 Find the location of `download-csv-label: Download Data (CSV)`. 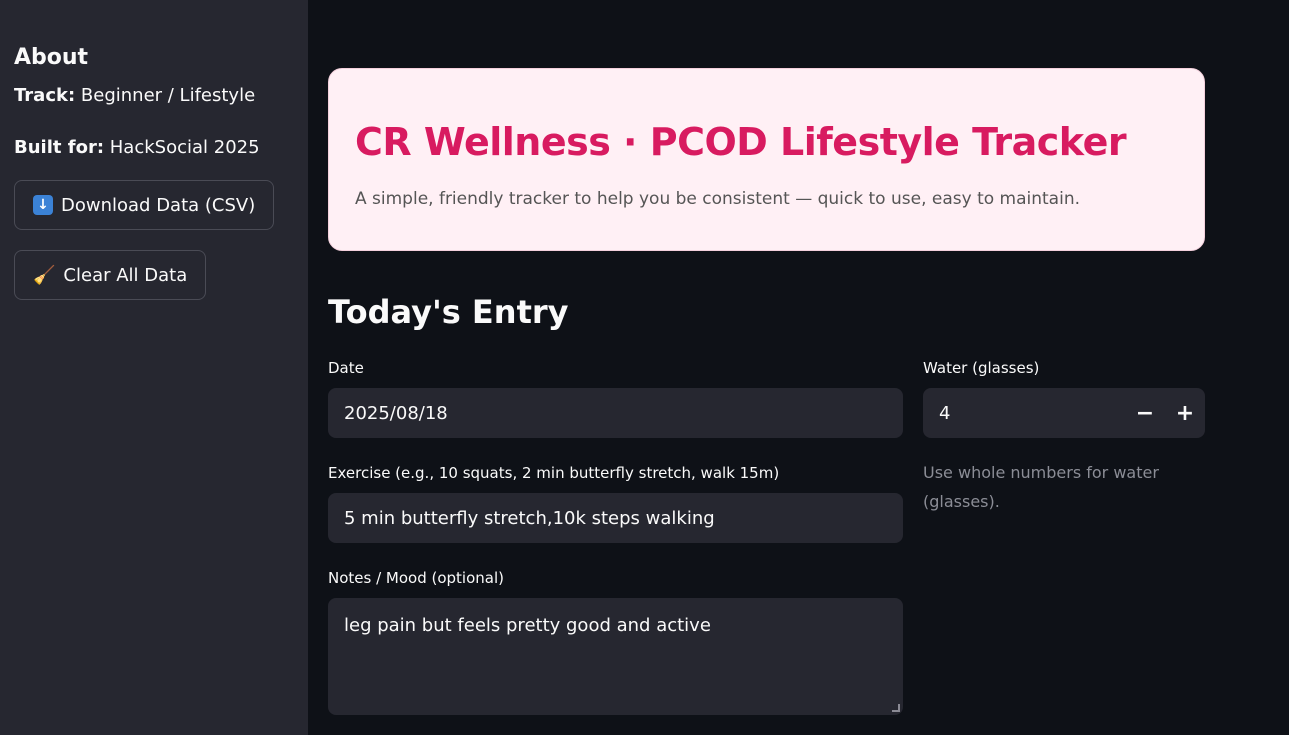

download-csv-label: Download Data (CSV) is located at coordinates (158, 205).